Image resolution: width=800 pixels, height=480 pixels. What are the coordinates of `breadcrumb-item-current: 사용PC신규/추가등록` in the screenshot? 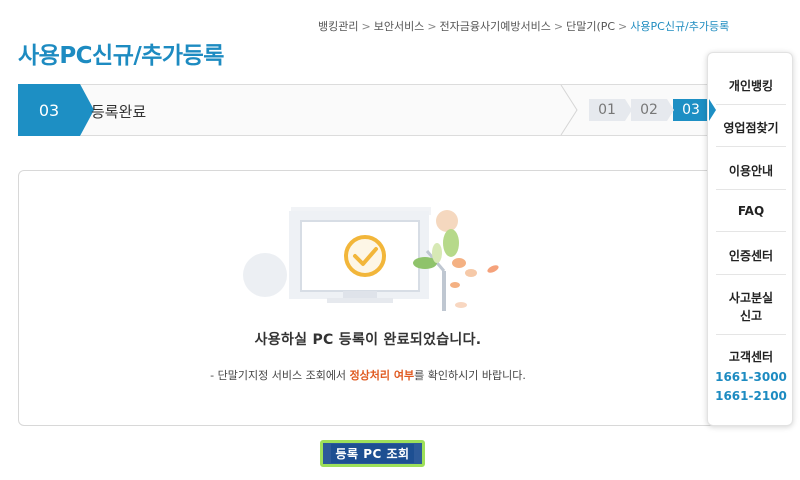 It's located at (680, 26).